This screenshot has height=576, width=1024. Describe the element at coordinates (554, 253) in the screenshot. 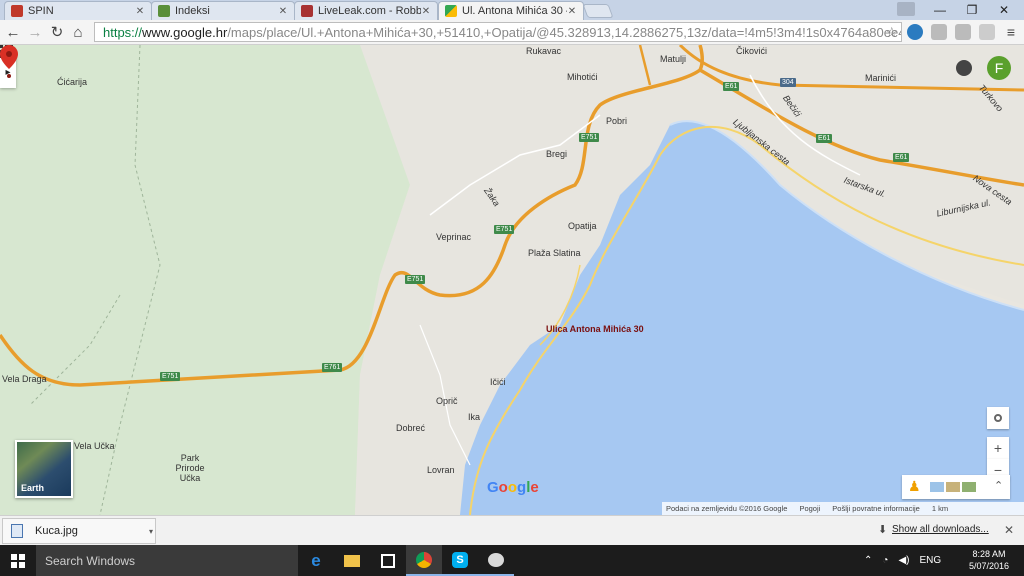

I see `map-label: Plaža Slatina` at that location.